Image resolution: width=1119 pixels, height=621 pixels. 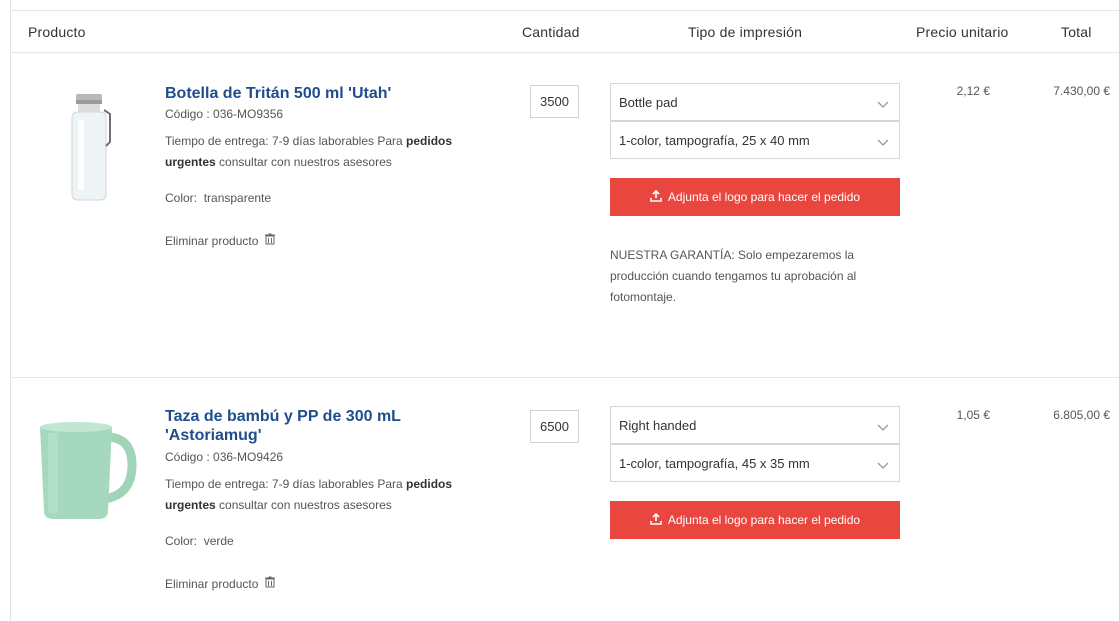 What do you see at coordinates (1081, 91) in the screenshot?
I see `line-total: 7.430,00 €` at bounding box center [1081, 91].